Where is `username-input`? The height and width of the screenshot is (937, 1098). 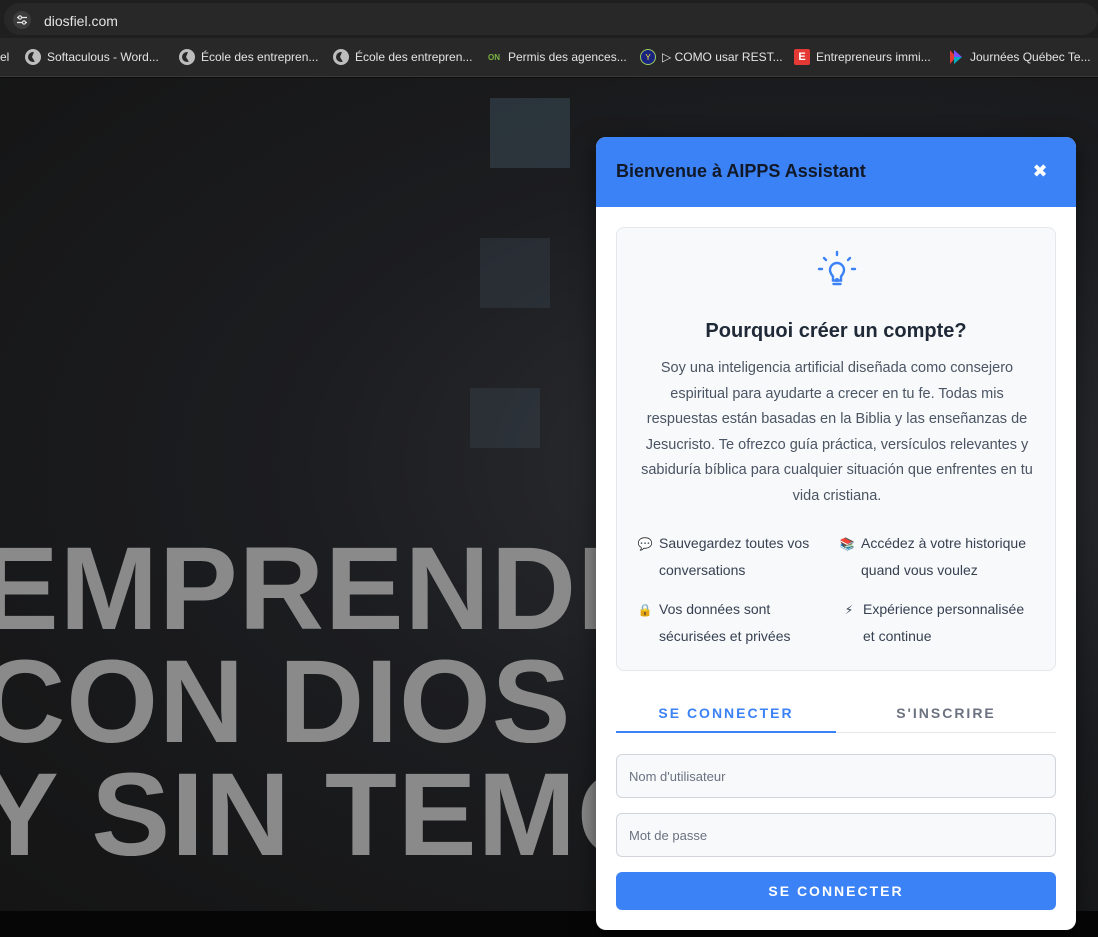
username-input is located at coordinates (836, 776).